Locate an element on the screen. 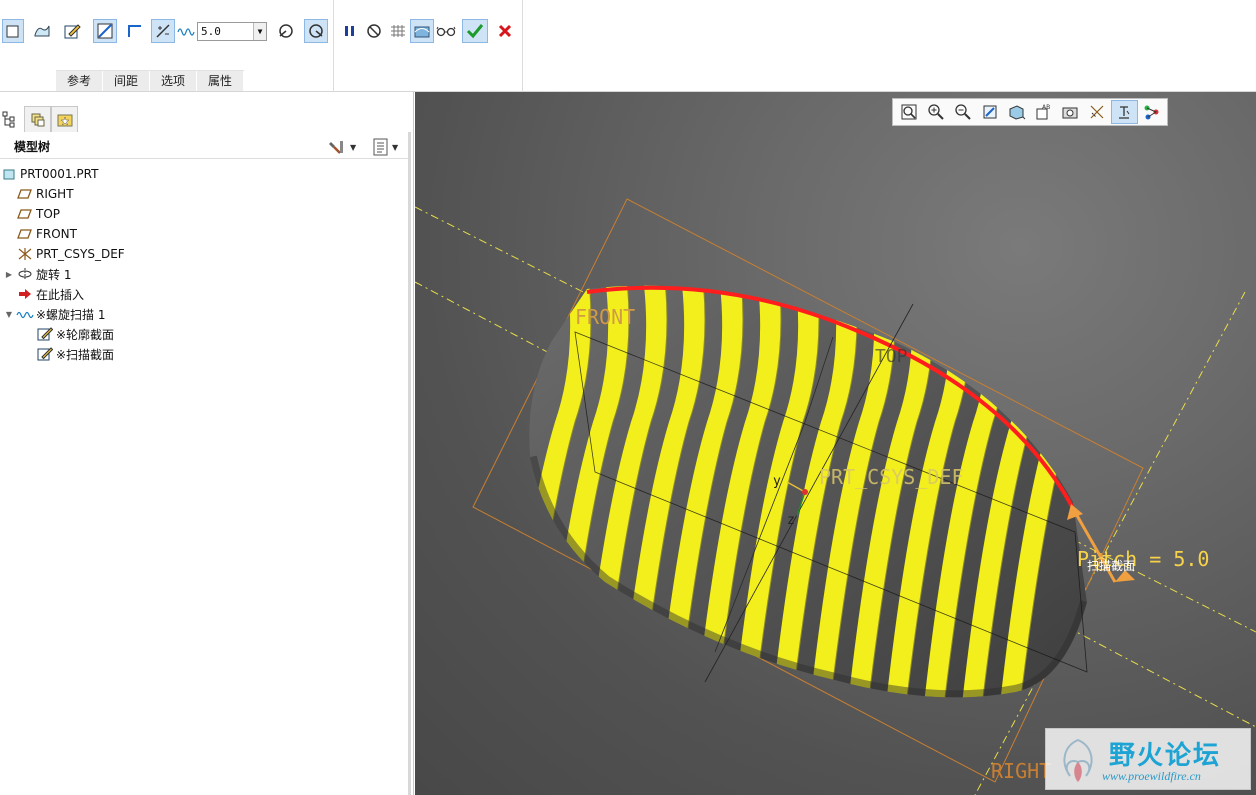 The width and height of the screenshot is (1256, 795). checkmark-icon is located at coordinates (475, 31).